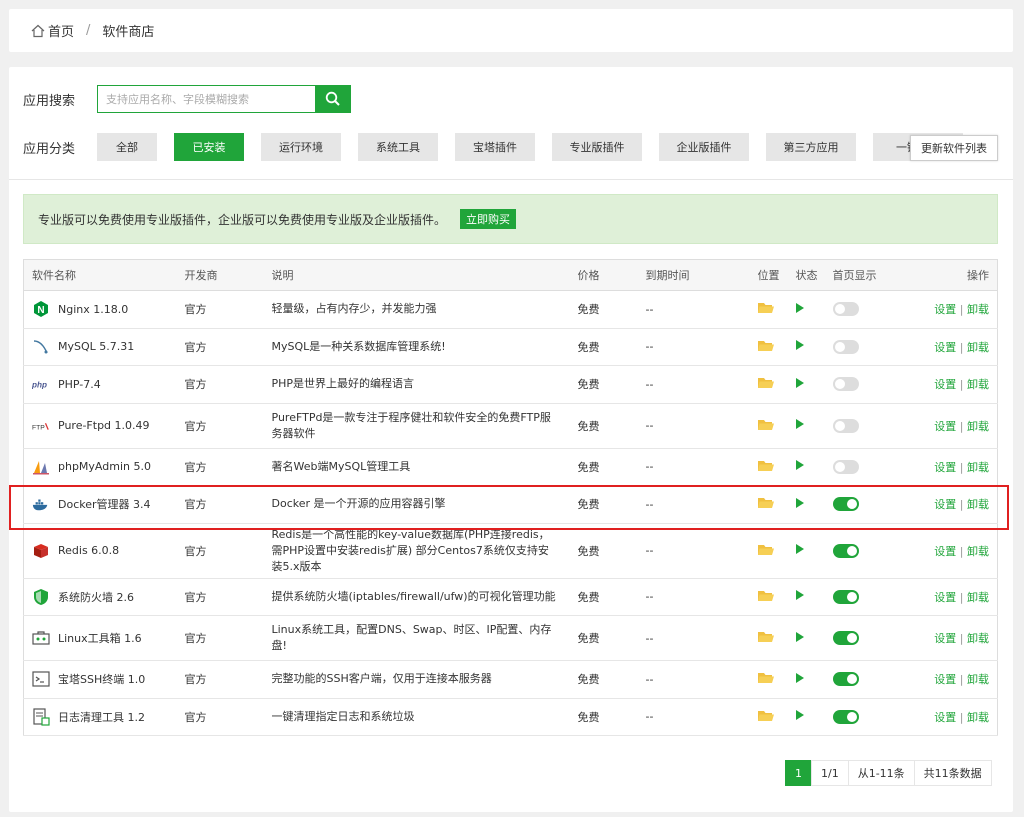 The image size is (1024, 817). I want to click on software-name: Docker管理器 3.4, so click(104, 504).